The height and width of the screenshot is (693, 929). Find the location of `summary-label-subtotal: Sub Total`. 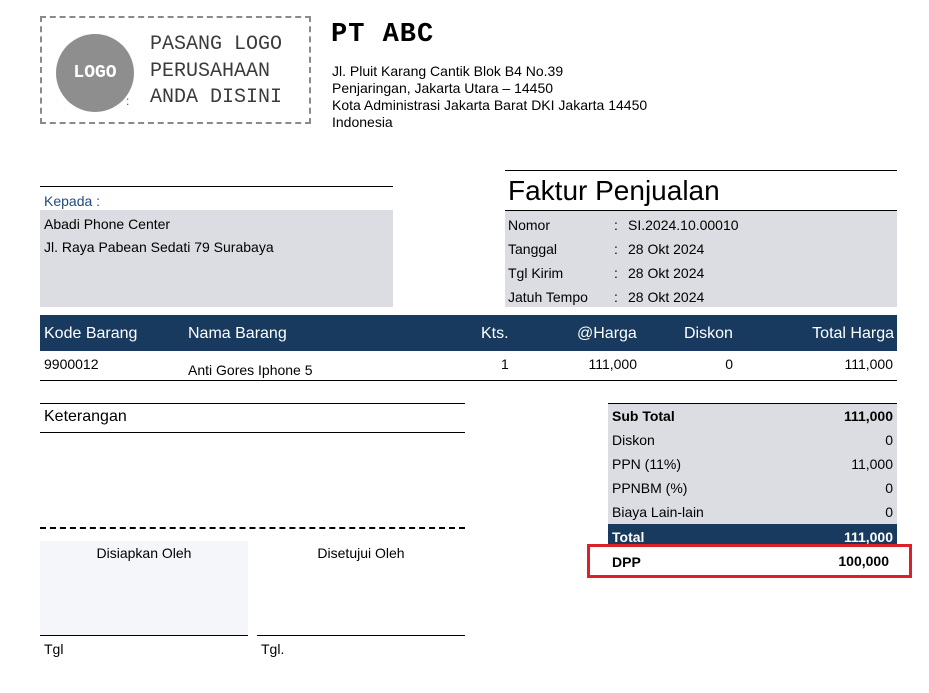

summary-label-subtotal: Sub Total is located at coordinates (643, 416).